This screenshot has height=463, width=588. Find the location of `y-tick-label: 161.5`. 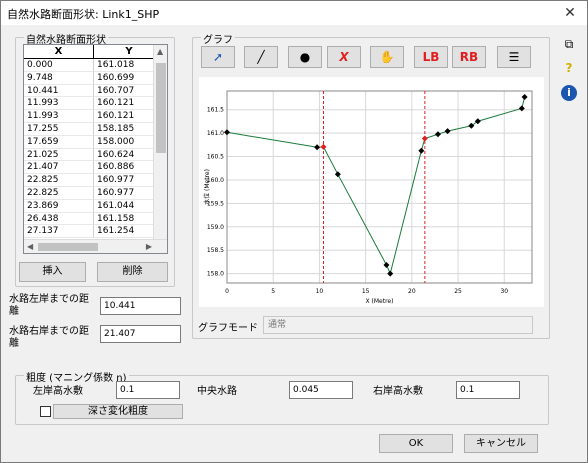

y-tick-label: 161.5 is located at coordinates (215, 110).